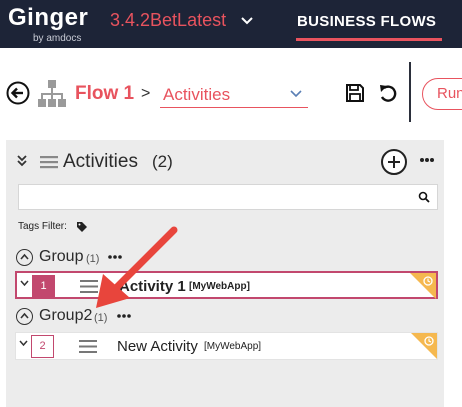 This screenshot has height=407, width=462. Describe the element at coordinates (48, 17) in the screenshot. I see `logo: Ginger` at that location.